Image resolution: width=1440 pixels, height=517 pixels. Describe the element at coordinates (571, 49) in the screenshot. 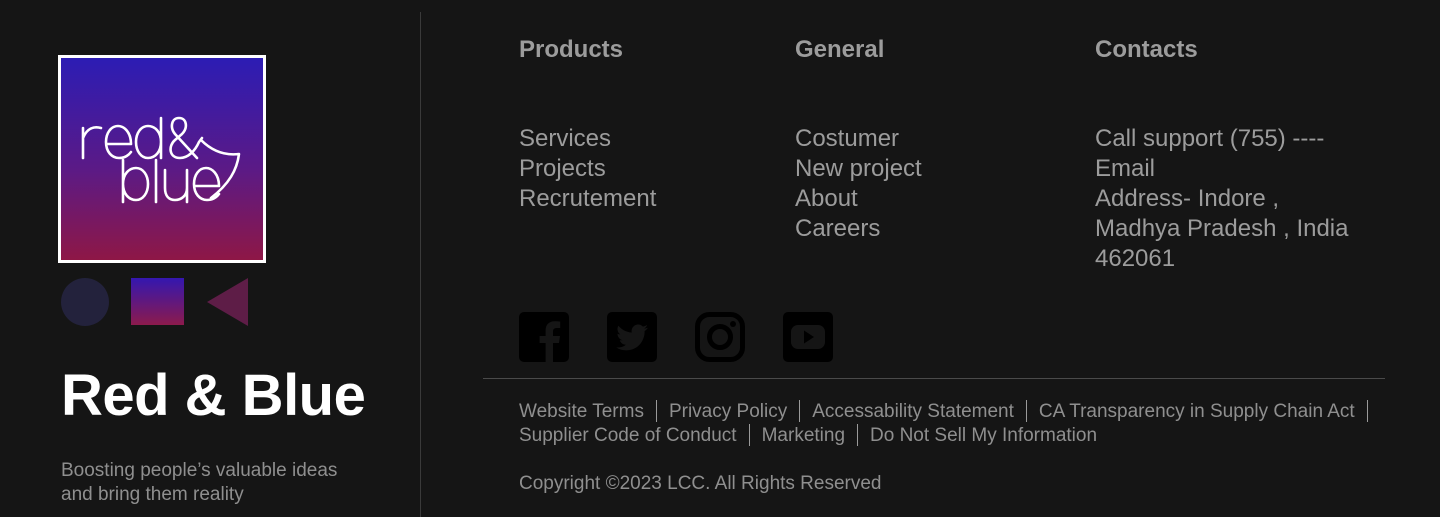

I see `column-heading-products: Products` at that location.